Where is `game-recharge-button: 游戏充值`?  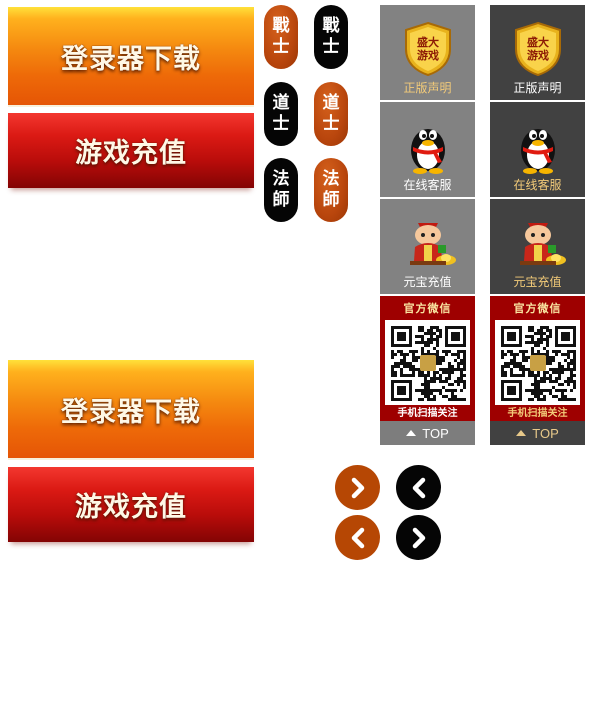 game-recharge-button: 游戏充值 is located at coordinates (131, 150).